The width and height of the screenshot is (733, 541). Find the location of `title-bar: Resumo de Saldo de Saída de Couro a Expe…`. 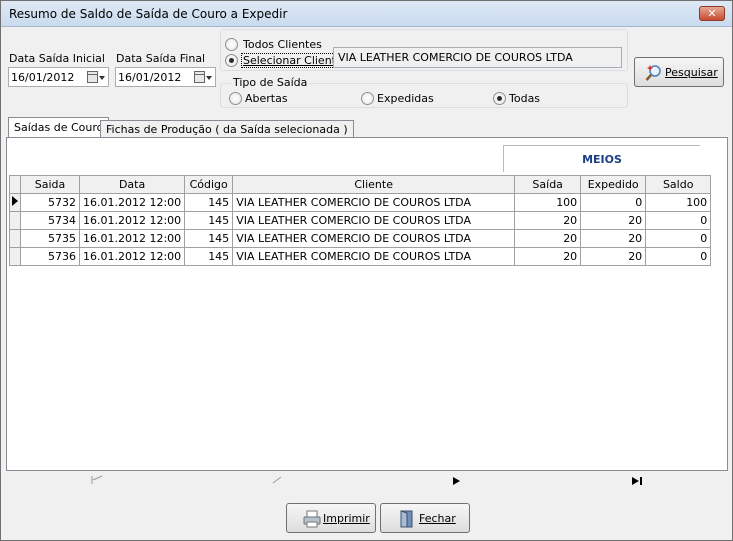

title-bar: Resumo de Saldo de Saída de Couro a Expe… is located at coordinates (366, 14).